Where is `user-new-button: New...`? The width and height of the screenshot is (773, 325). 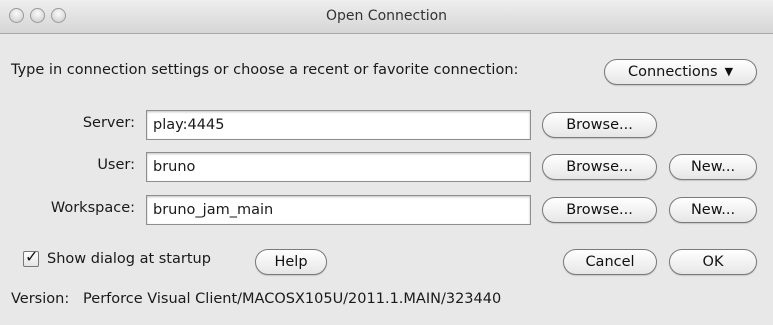
user-new-button: New... is located at coordinates (713, 167).